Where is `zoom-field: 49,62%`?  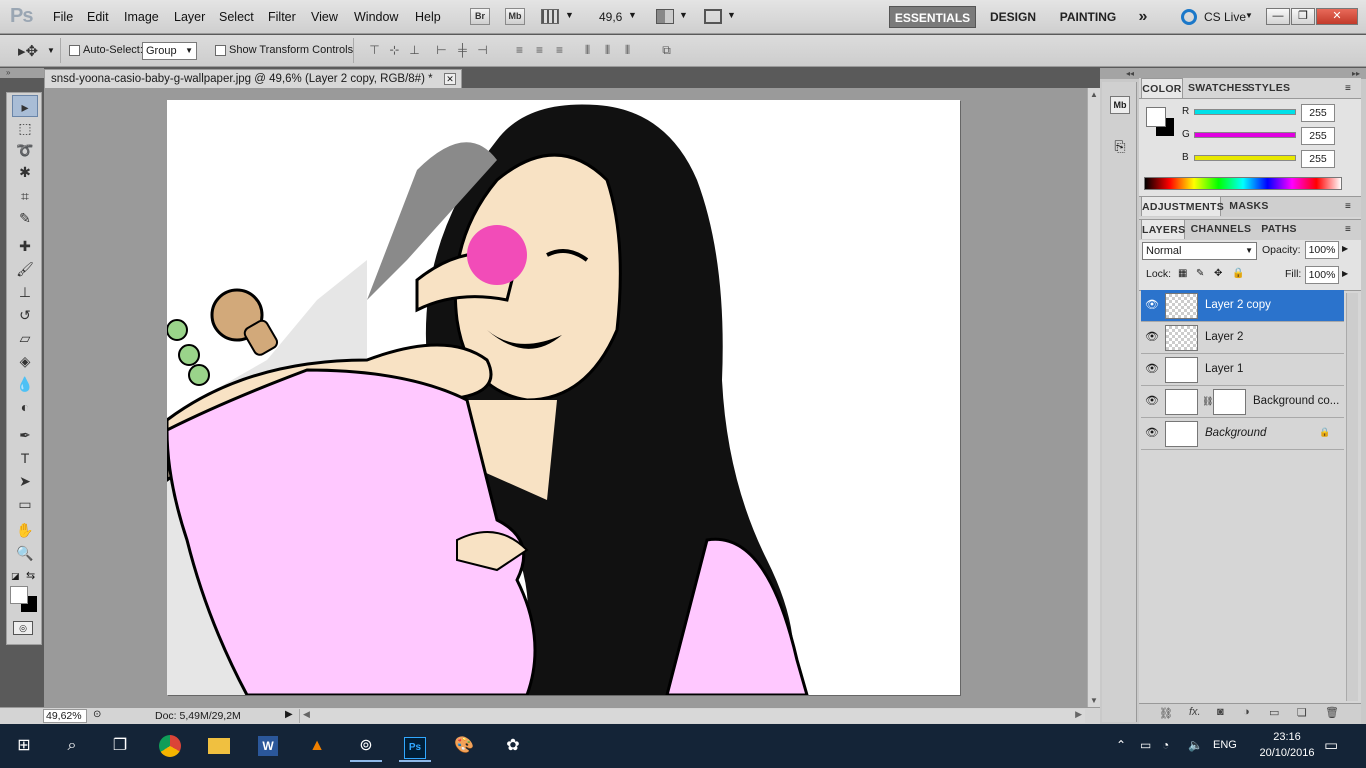
zoom-field: 49,62% is located at coordinates (65, 716).